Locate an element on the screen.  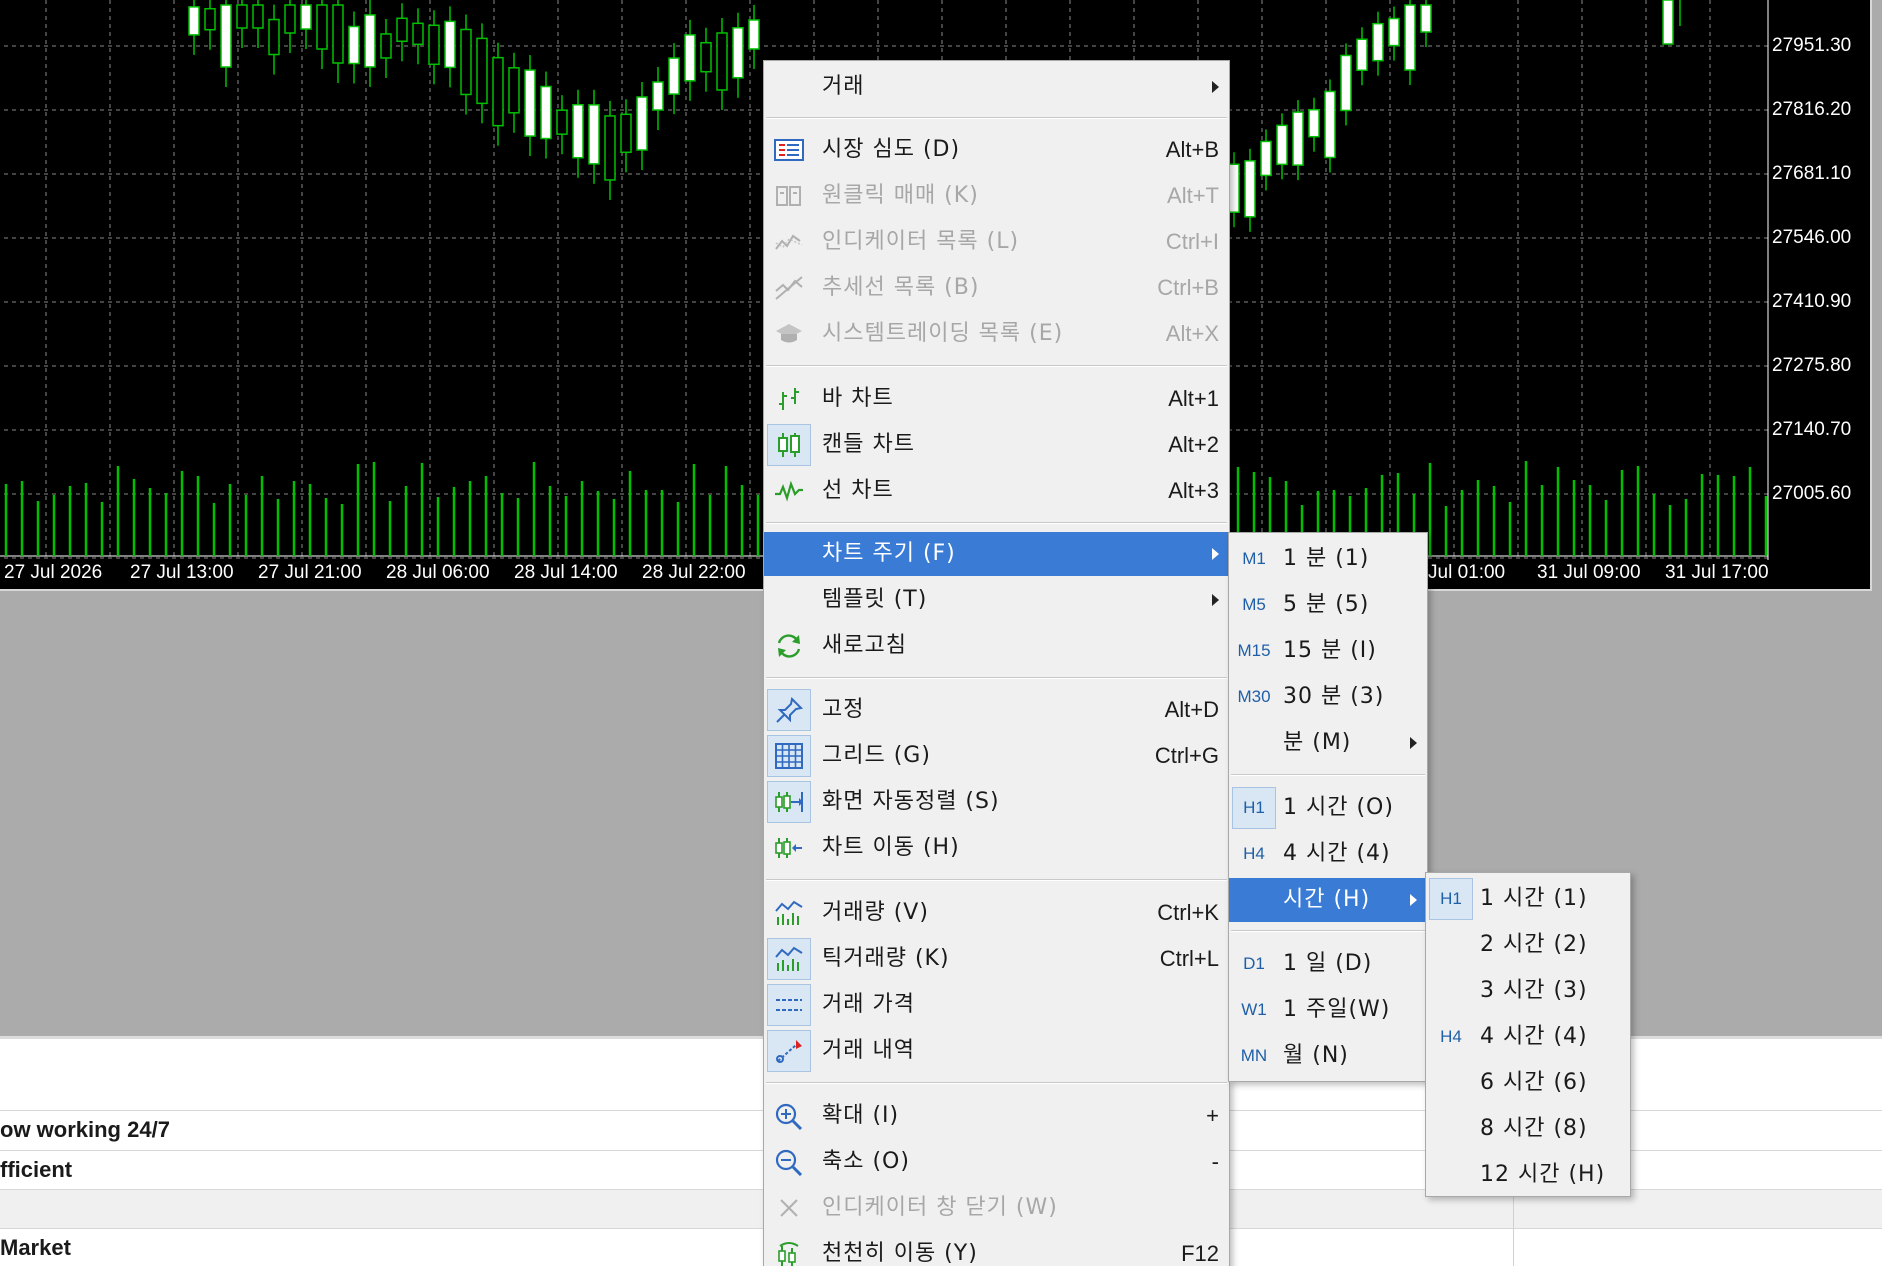
menu-item-indicator-list: 인디케이터 목록 (L) Ctrl+I is located at coordinates (996, 242).